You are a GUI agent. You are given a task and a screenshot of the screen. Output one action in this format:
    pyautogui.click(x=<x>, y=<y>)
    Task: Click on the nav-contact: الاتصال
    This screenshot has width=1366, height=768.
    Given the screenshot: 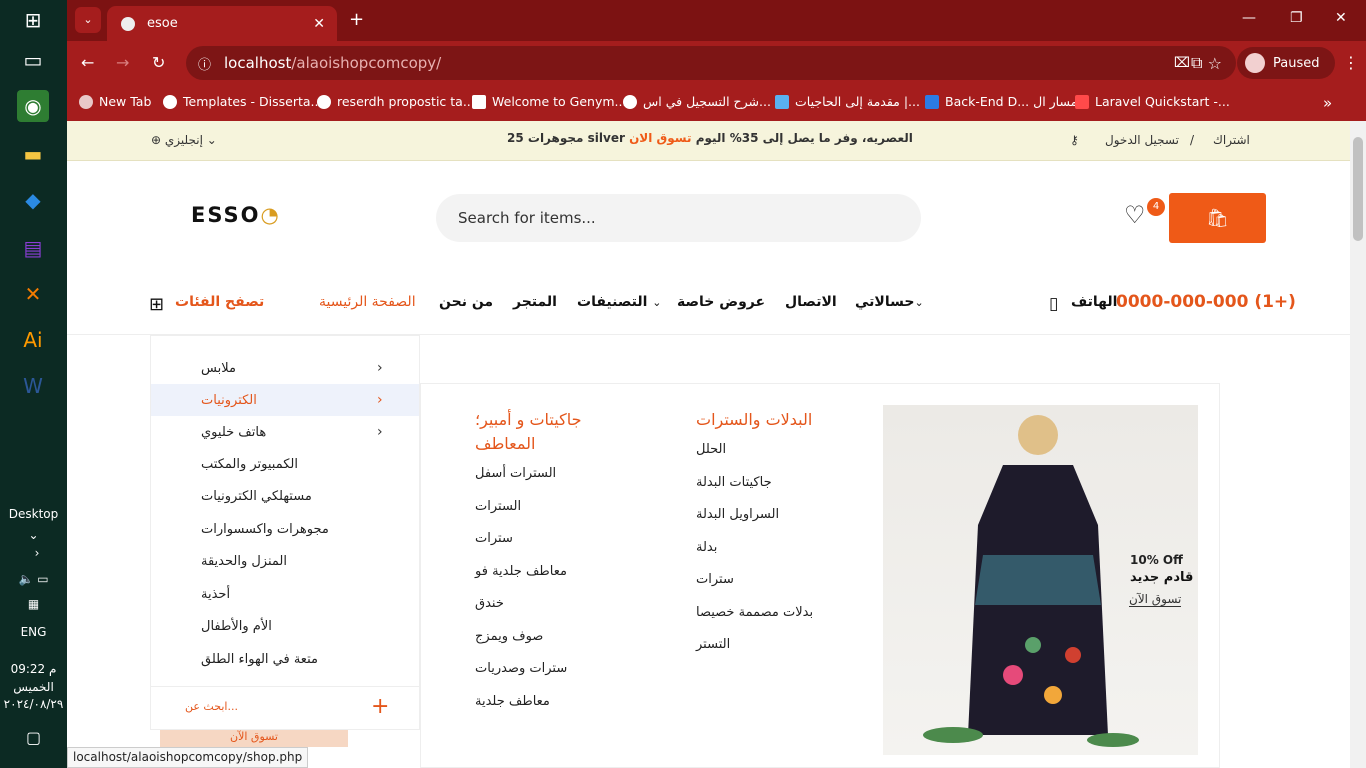 What is the action you would take?
    pyautogui.click(x=811, y=302)
    